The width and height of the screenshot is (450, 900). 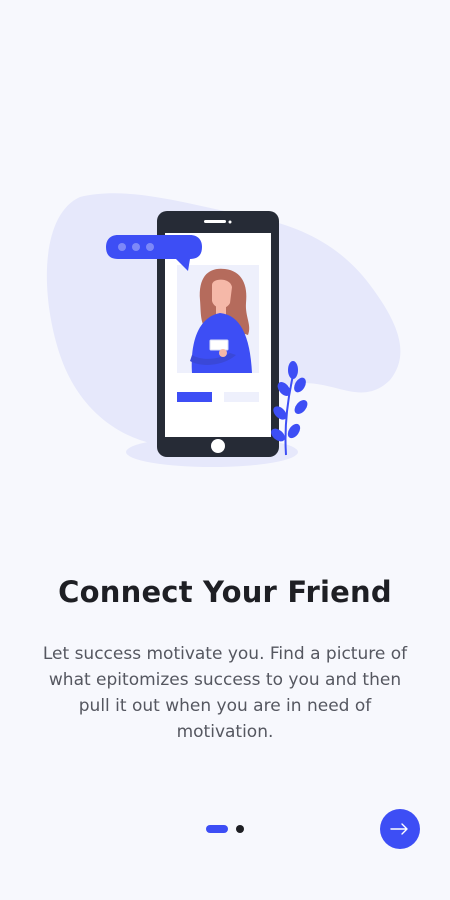 I want to click on next-button, so click(x=400, y=829).